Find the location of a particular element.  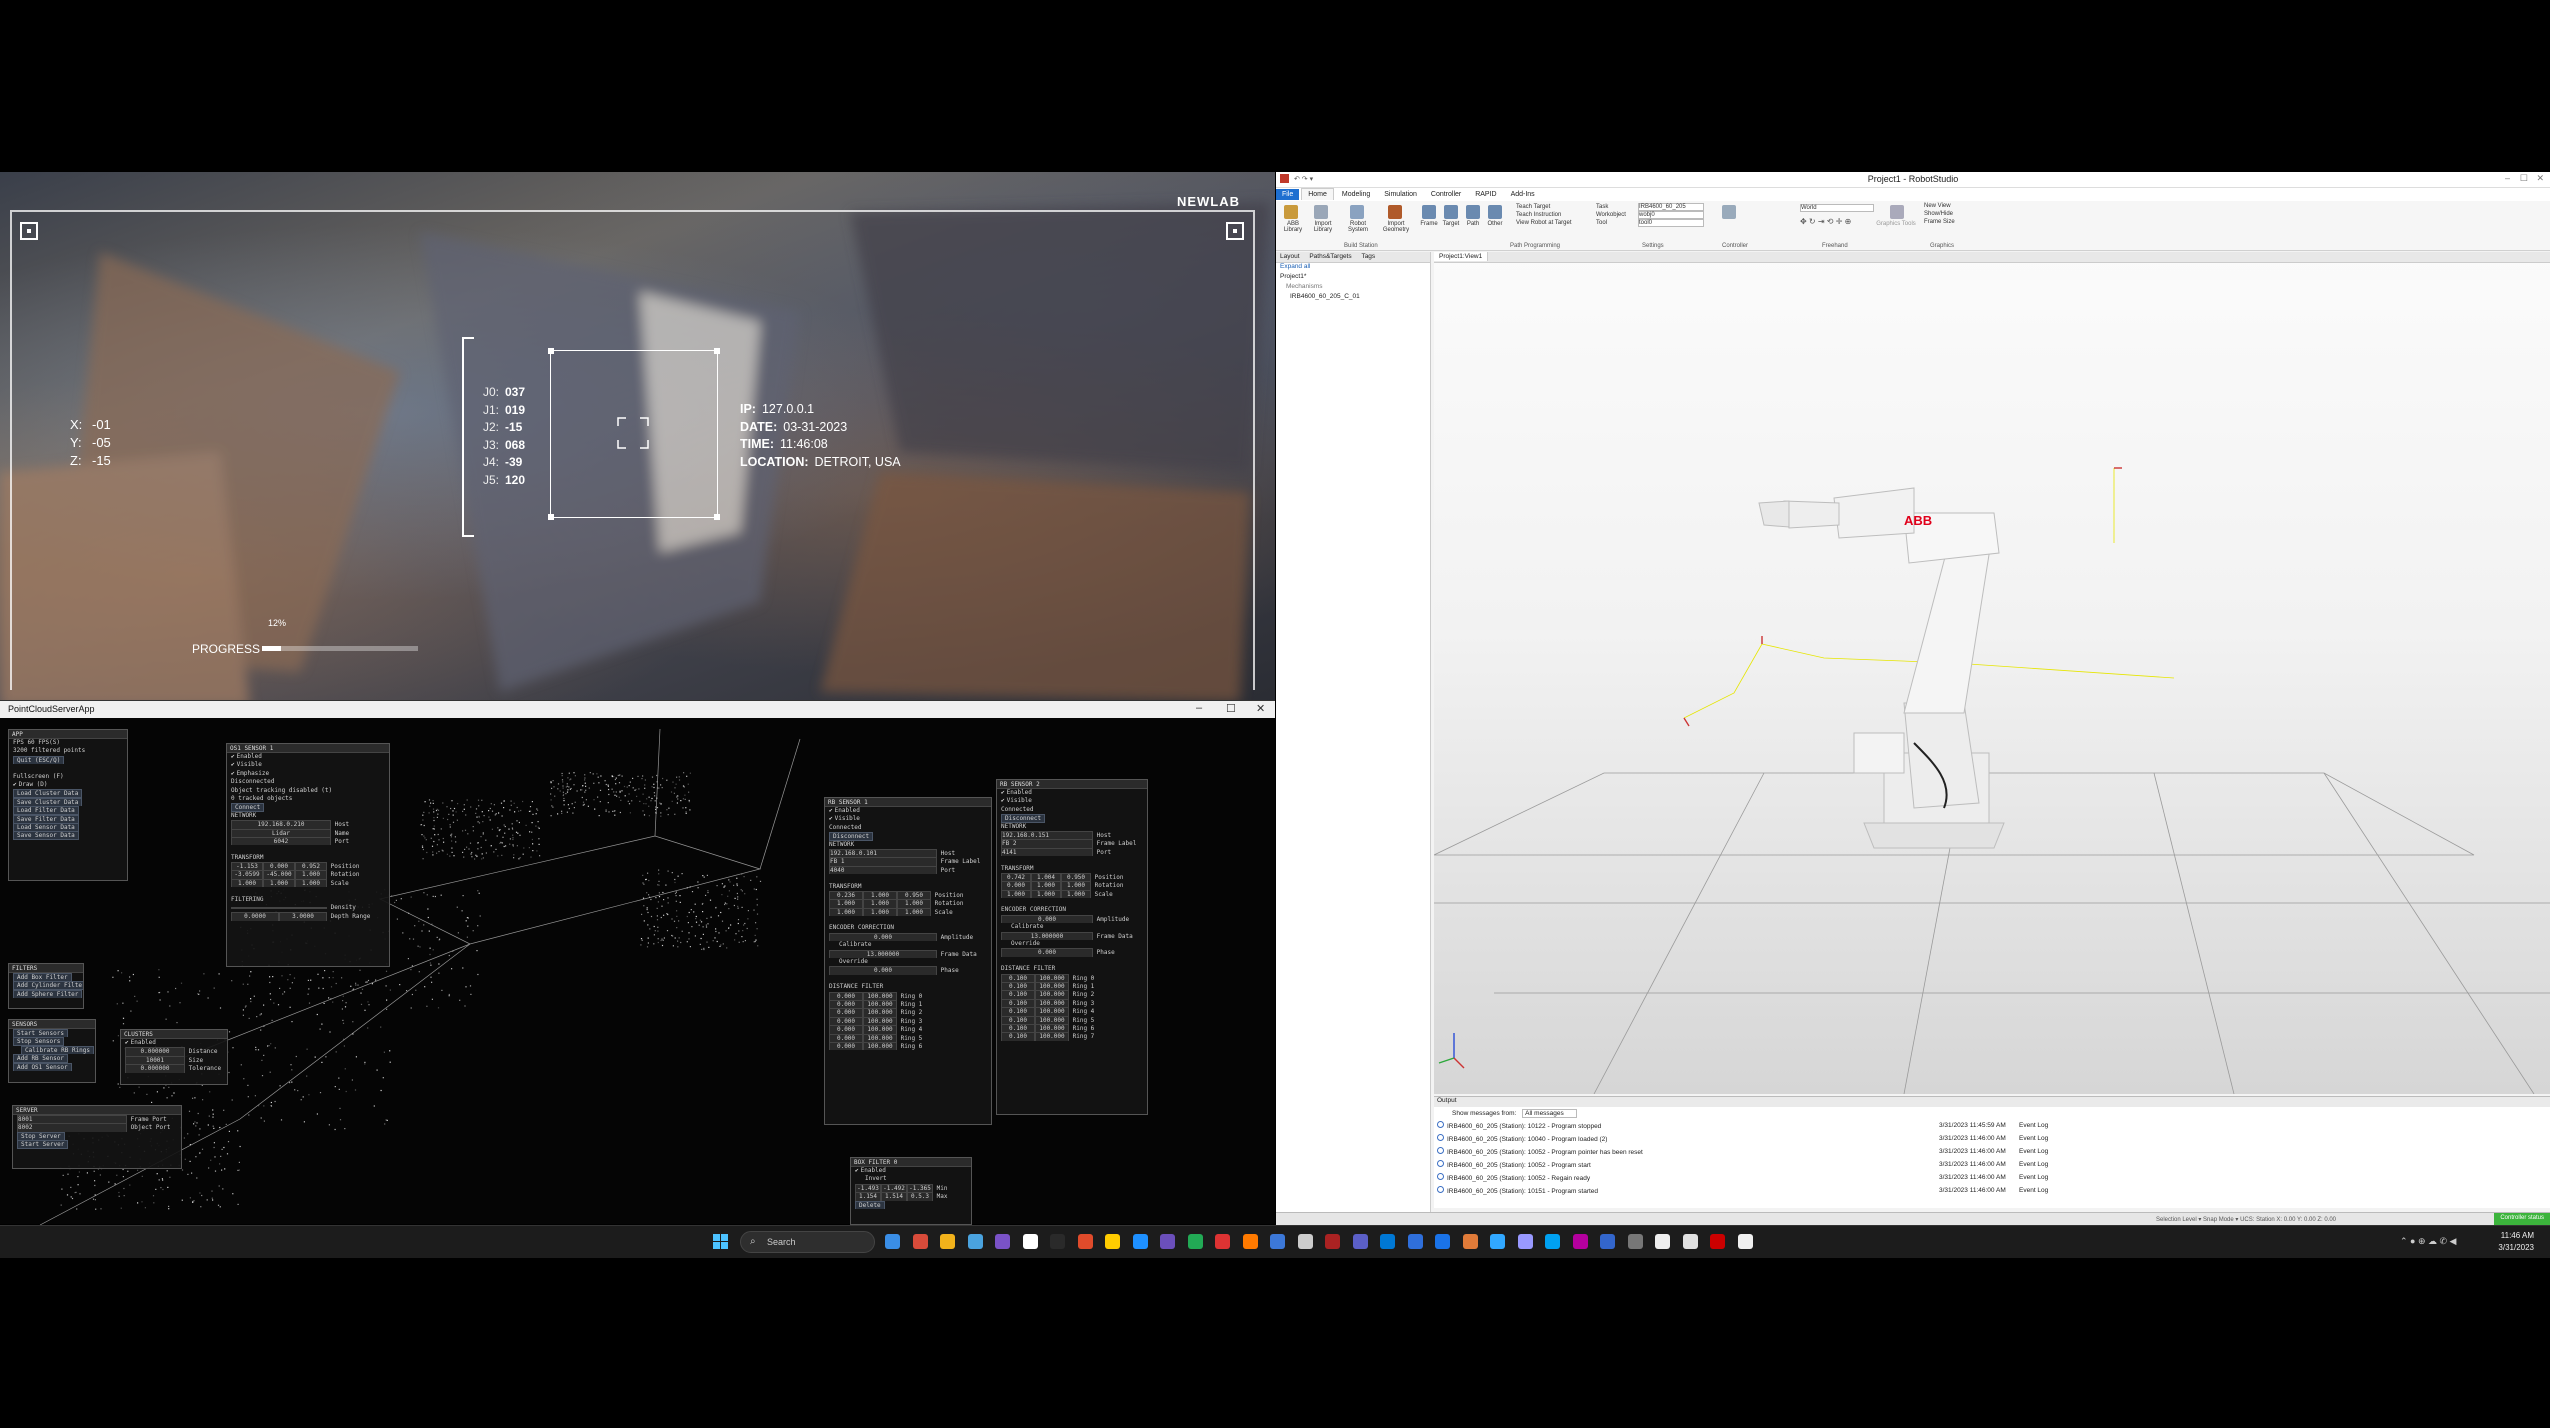

tolerance-field: 0.000000 is located at coordinates (155, 1068).